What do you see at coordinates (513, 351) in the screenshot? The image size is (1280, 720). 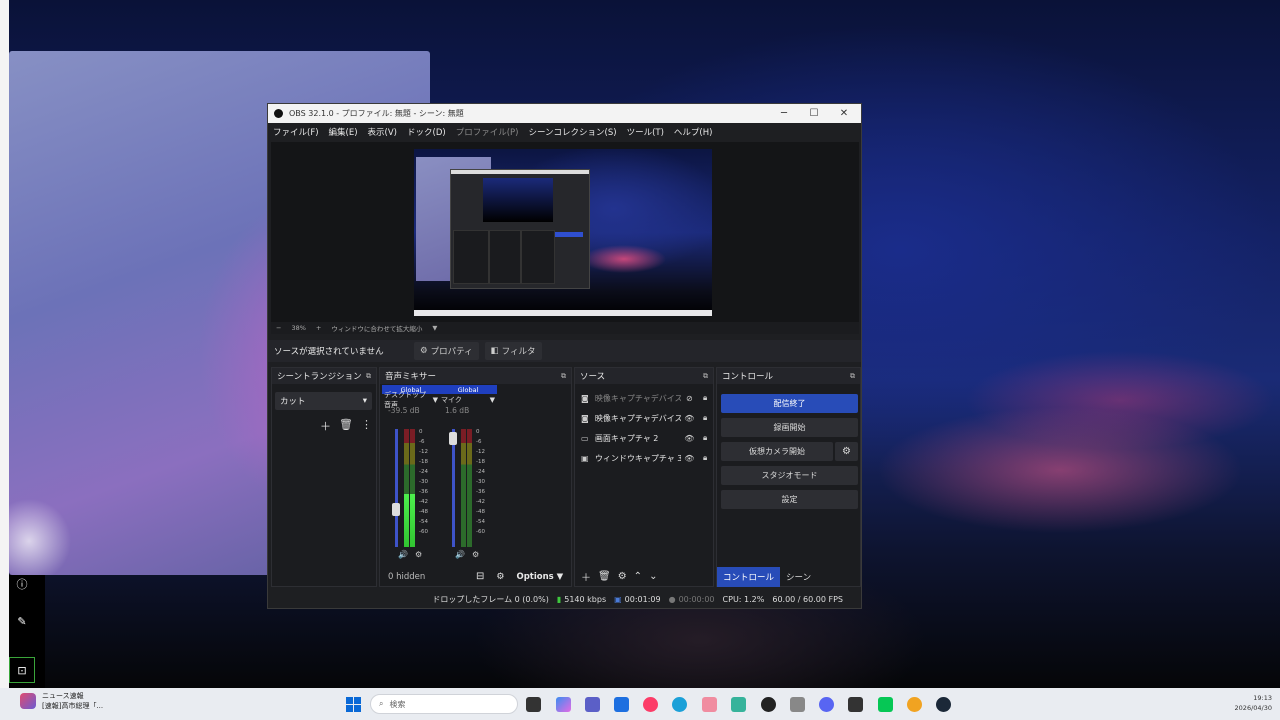 I see `filters-button: ◧ フィルタ` at bounding box center [513, 351].